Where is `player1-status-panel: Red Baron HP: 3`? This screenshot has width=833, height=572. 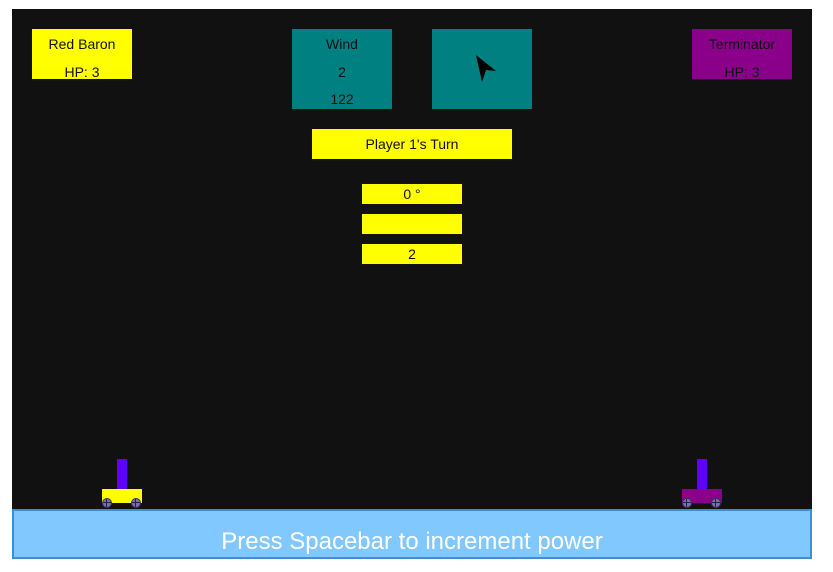
player1-status-panel: Red Baron HP: 3 is located at coordinates (82, 54).